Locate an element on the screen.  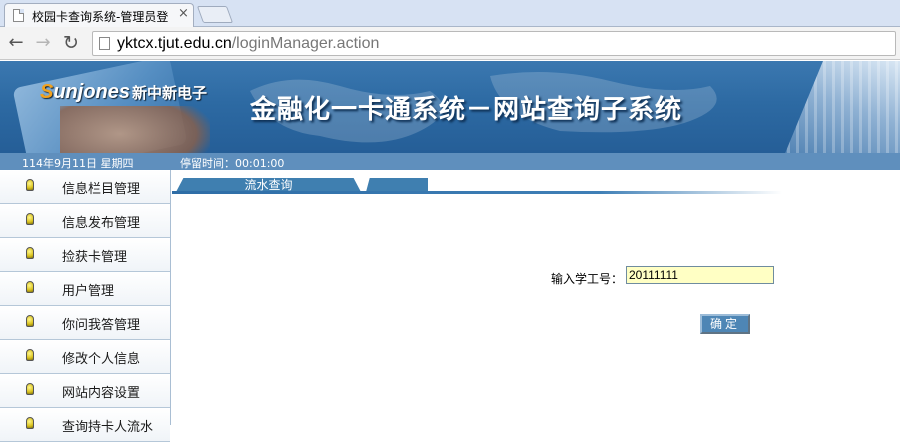
tab-title: 校园卡查询系统-管理员登 is located at coordinates (100, 17).